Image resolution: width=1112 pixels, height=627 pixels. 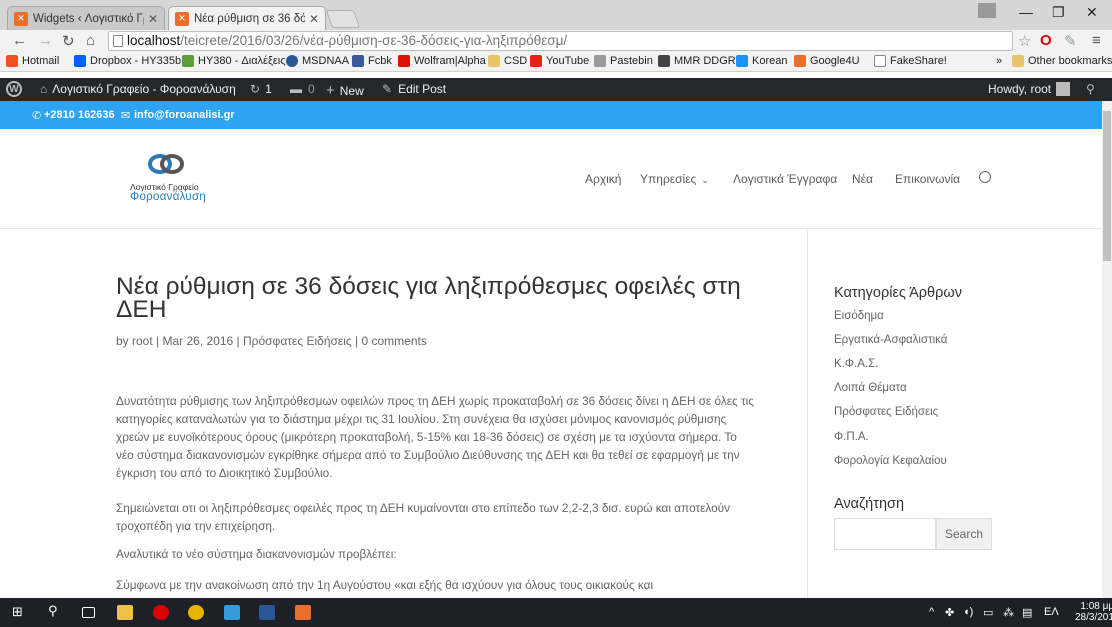 What do you see at coordinates (20, 611) in the screenshot?
I see `windows-start-icon: ⊞` at bounding box center [20, 611].